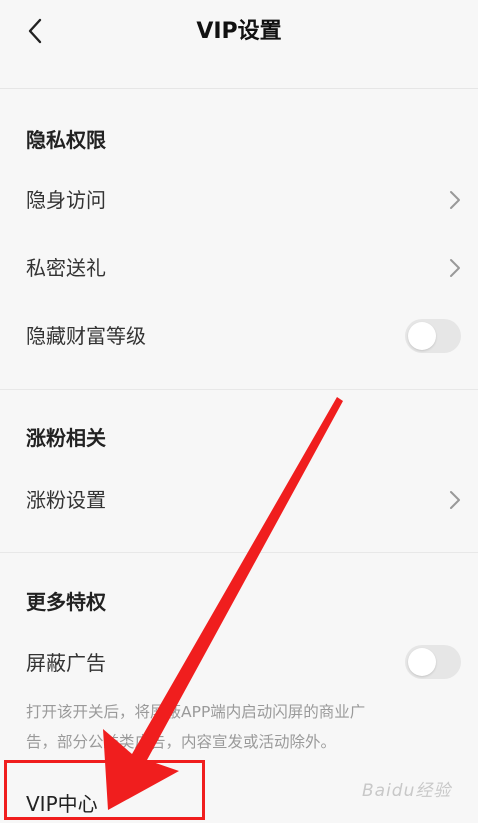  I want to click on description-line: 打开该开关后，将屏蔽APP端内启动闪屏的商业广, so click(196, 712).